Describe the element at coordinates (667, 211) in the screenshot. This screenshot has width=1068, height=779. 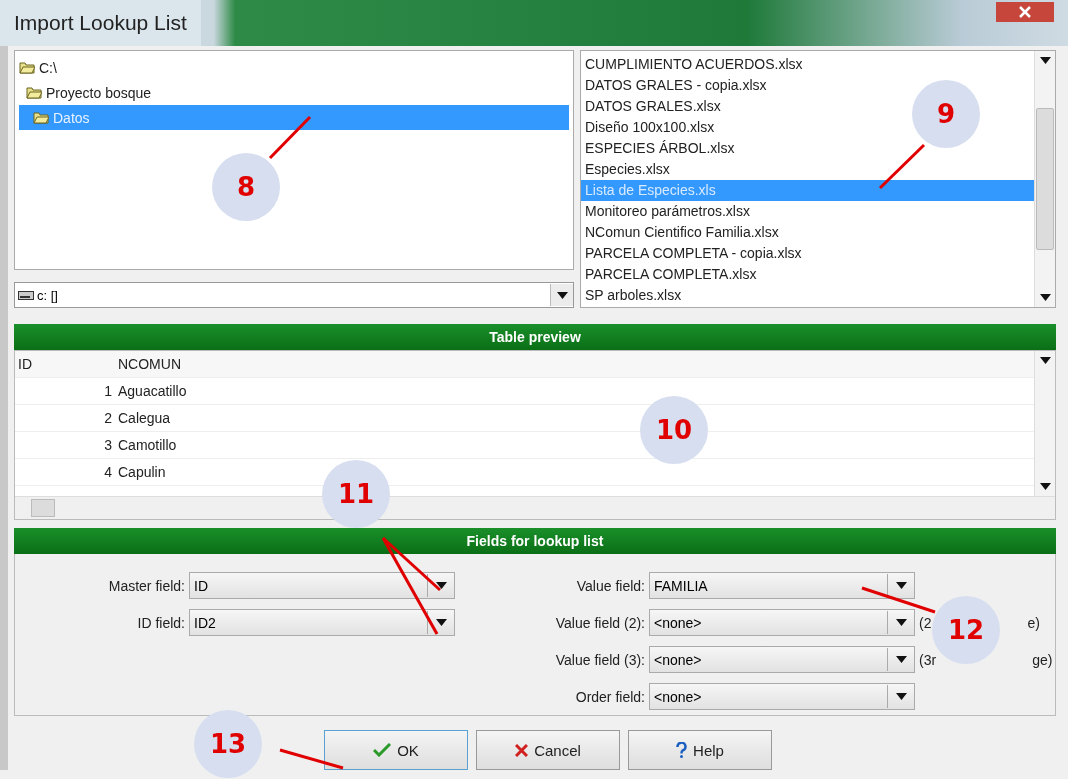
I see `file-item: Monitoreo parámetros.xlsx` at that location.